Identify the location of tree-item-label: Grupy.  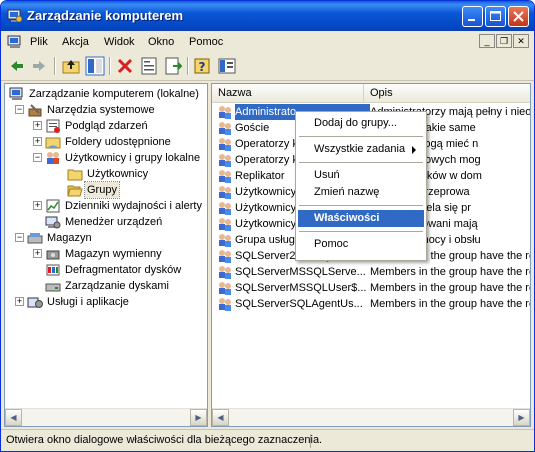
(102, 190).